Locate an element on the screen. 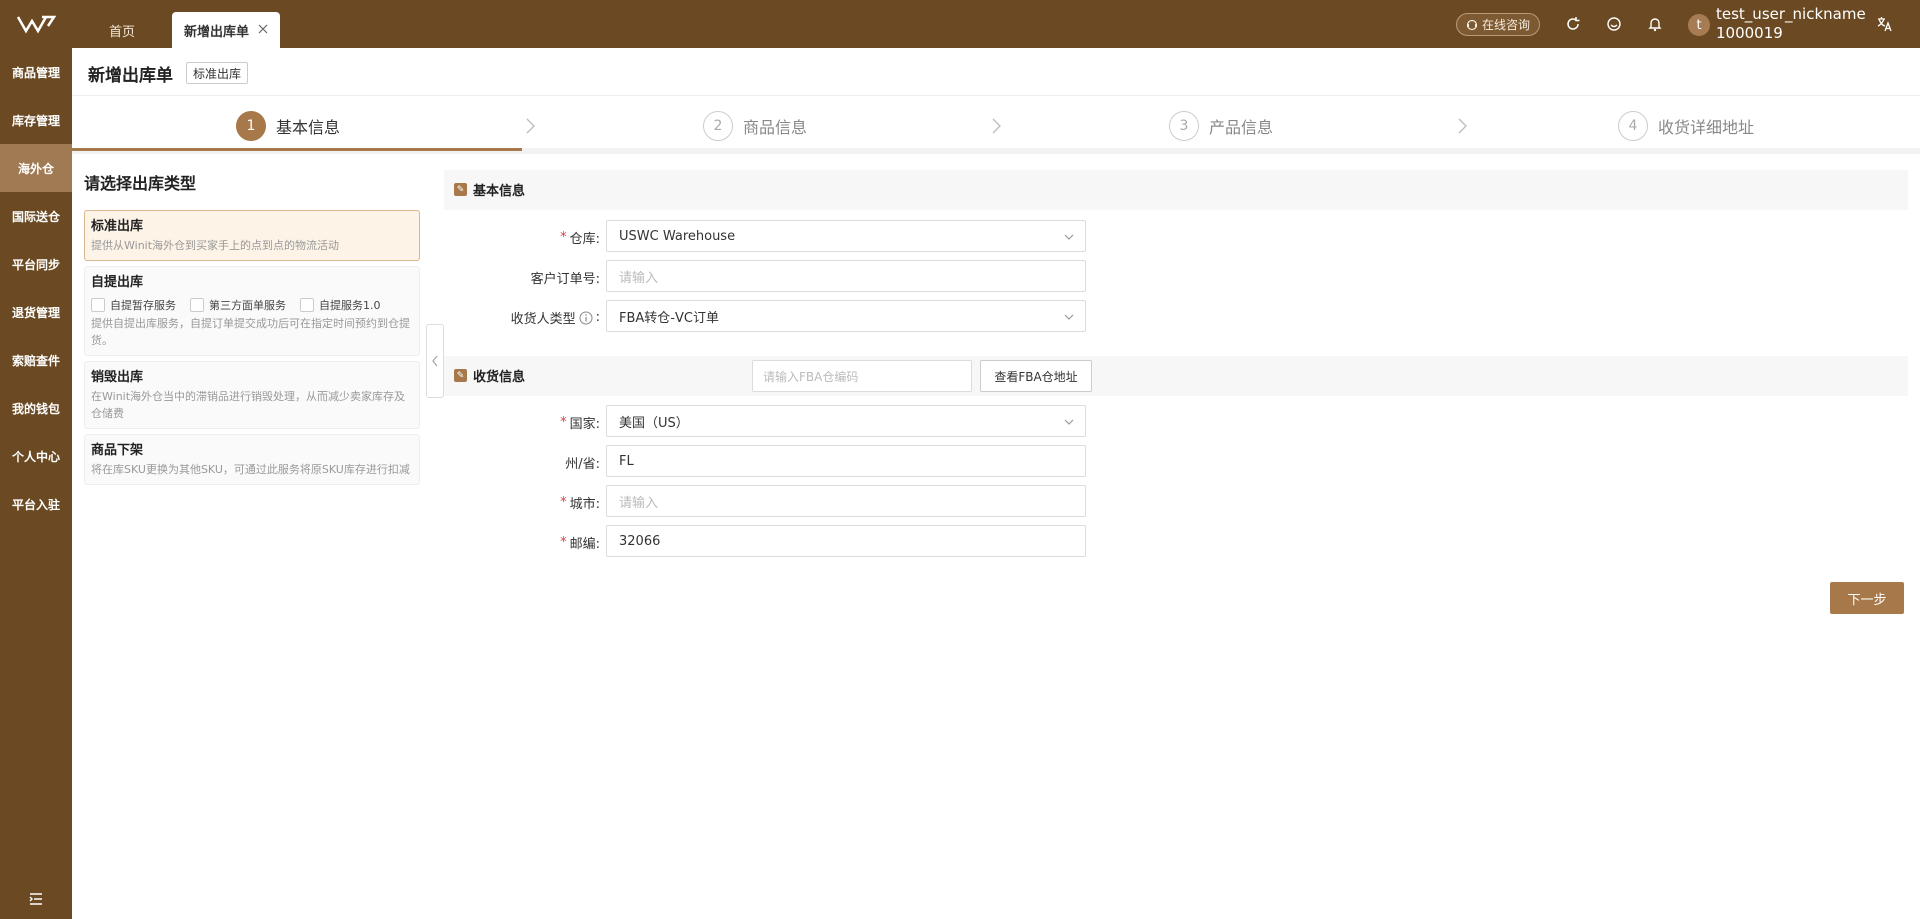  type-name: 销毁出库 is located at coordinates (117, 377).